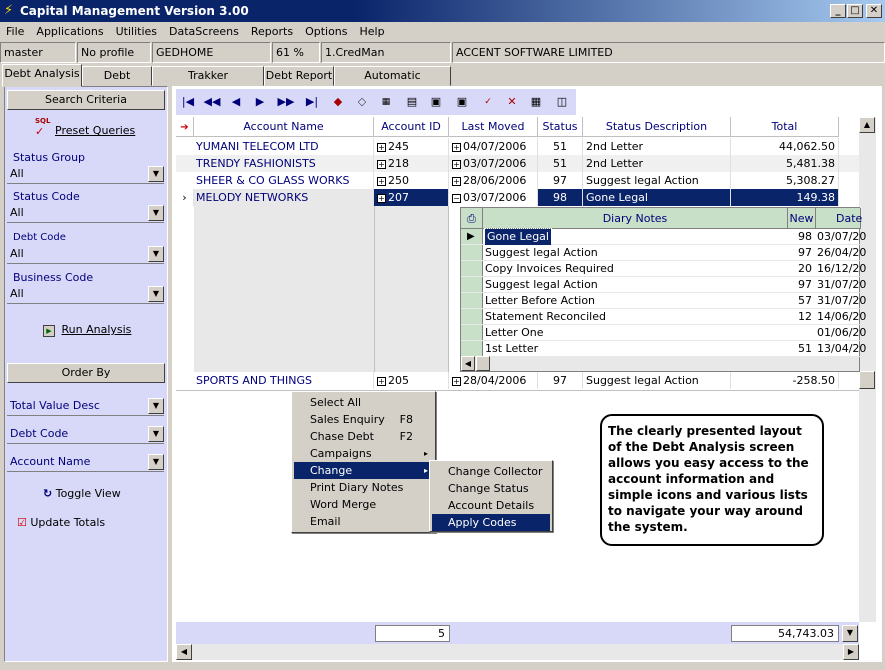 Image resolution: width=885 pixels, height=670 pixels. Describe the element at coordinates (363, 521) in the screenshot. I see `menu-item-email: Email` at that location.